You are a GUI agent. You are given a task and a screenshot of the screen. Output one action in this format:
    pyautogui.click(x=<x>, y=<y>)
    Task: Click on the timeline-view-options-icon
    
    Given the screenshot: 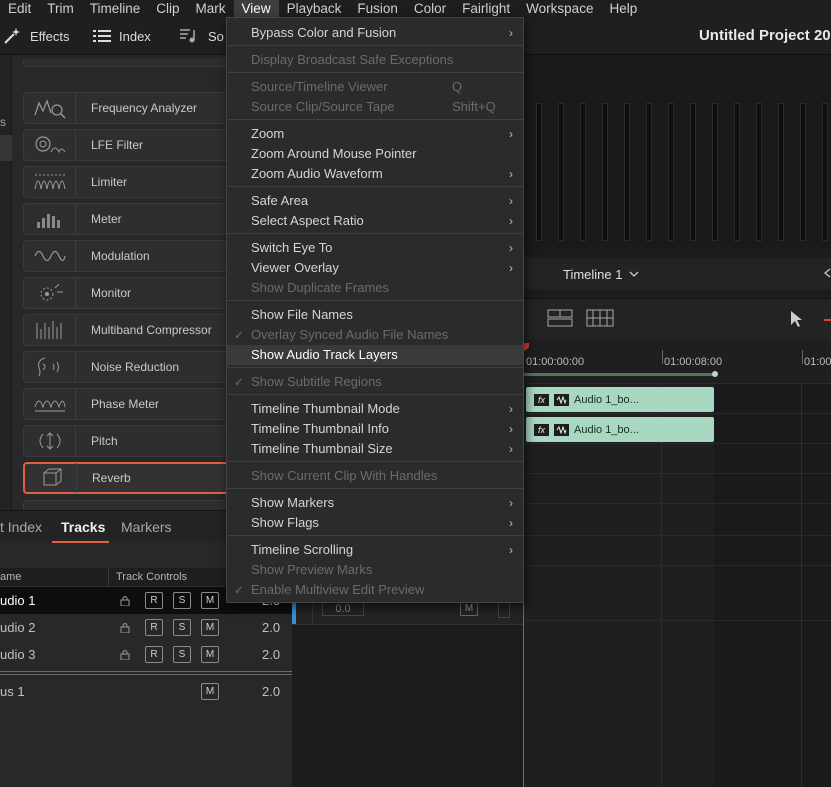 What is the action you would take?
    pyautogui.click(x=560, y=318)
    